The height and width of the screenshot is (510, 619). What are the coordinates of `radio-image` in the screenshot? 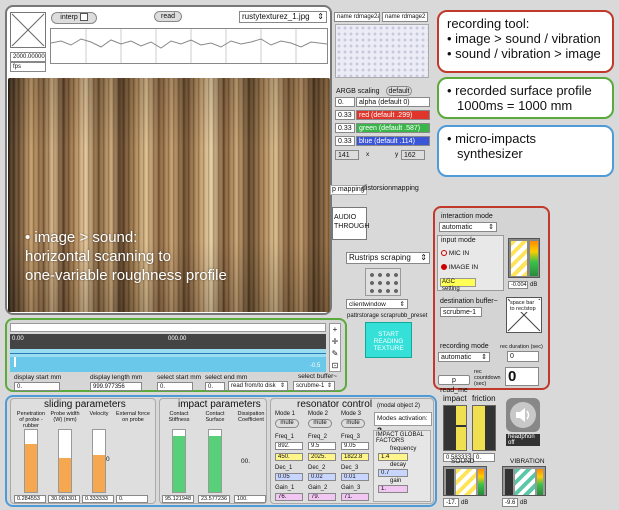 It's located at (444, 267).